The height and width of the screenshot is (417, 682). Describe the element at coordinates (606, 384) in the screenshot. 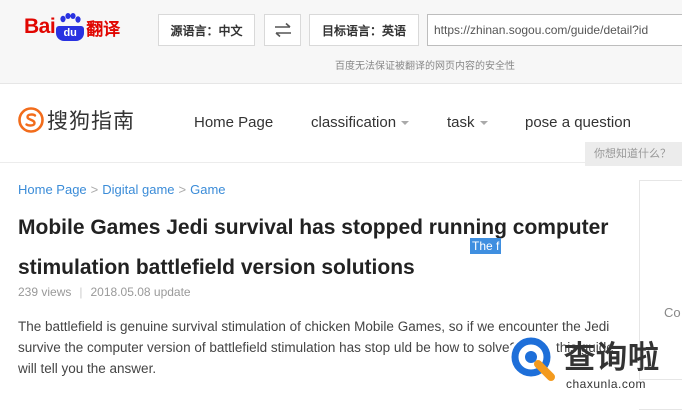

I see `watermark-url: chaxunla.com` at that location.